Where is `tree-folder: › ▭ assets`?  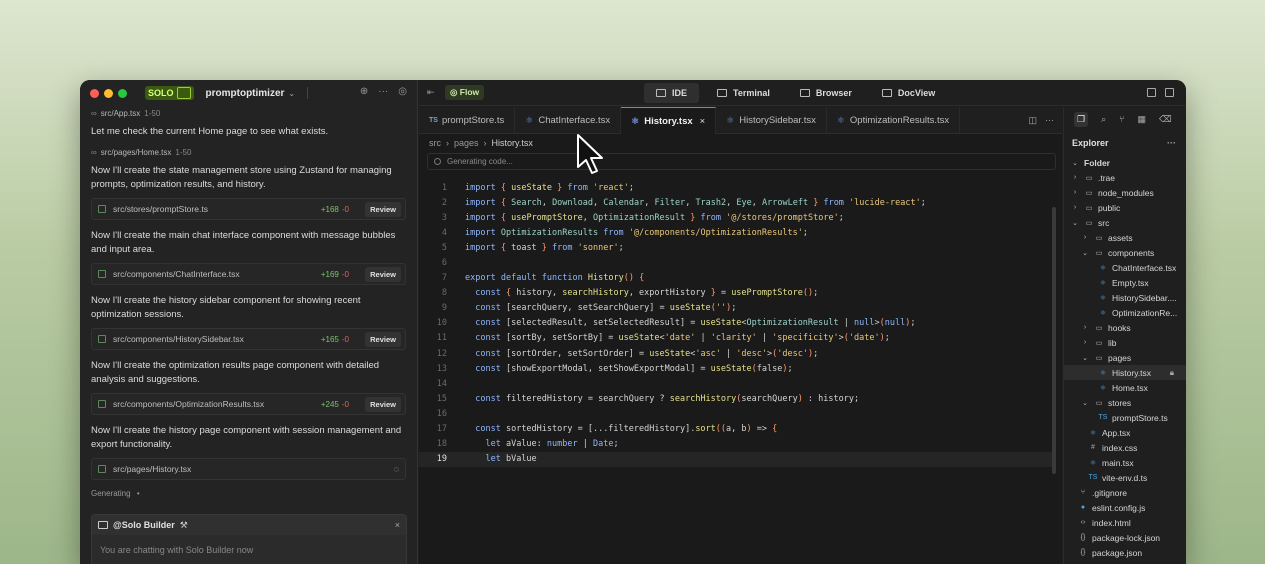
tree-folder: › ▭ assets is located at coordinates (1125, 237).